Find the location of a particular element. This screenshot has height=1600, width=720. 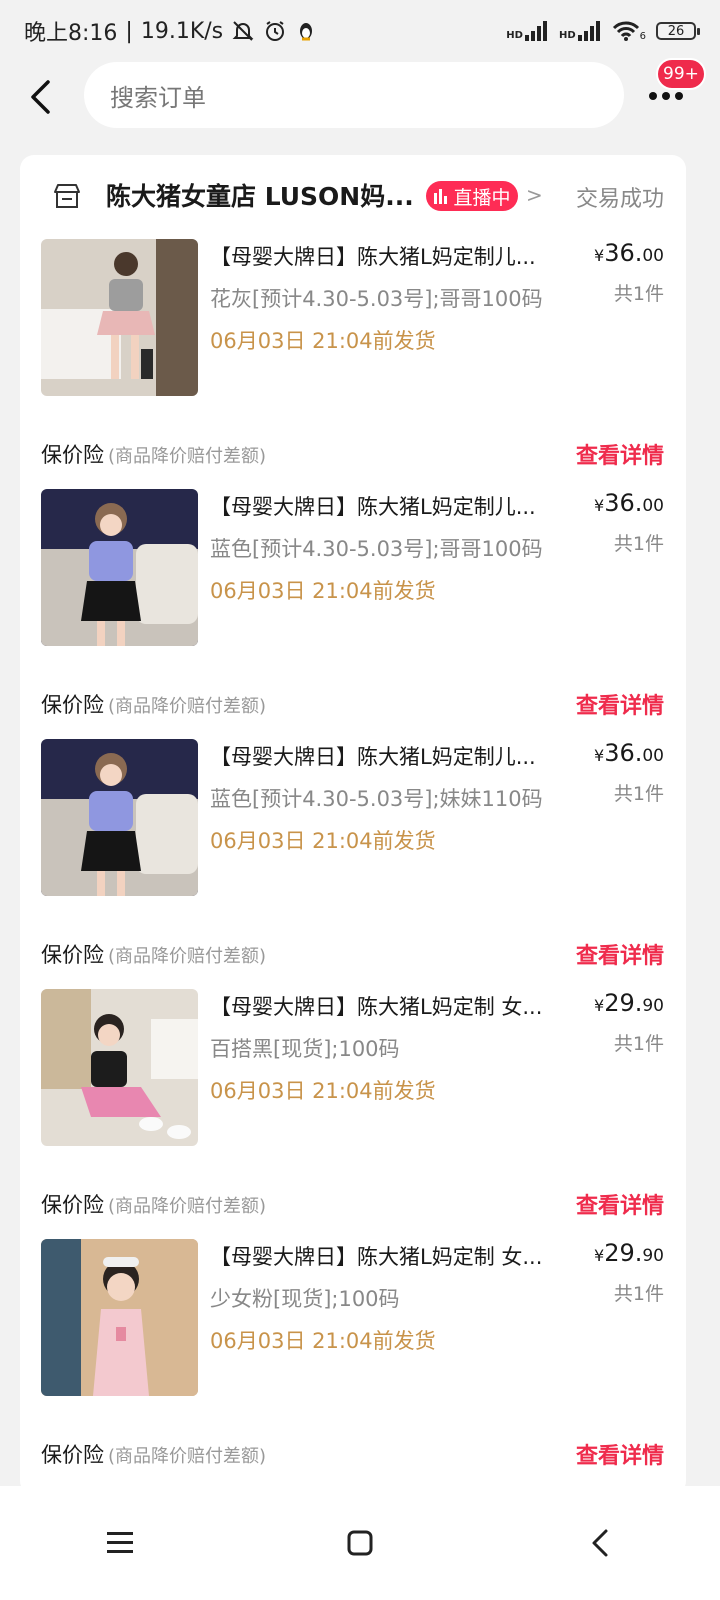

header: 搜索订单 is located at coordinates (360, 97).